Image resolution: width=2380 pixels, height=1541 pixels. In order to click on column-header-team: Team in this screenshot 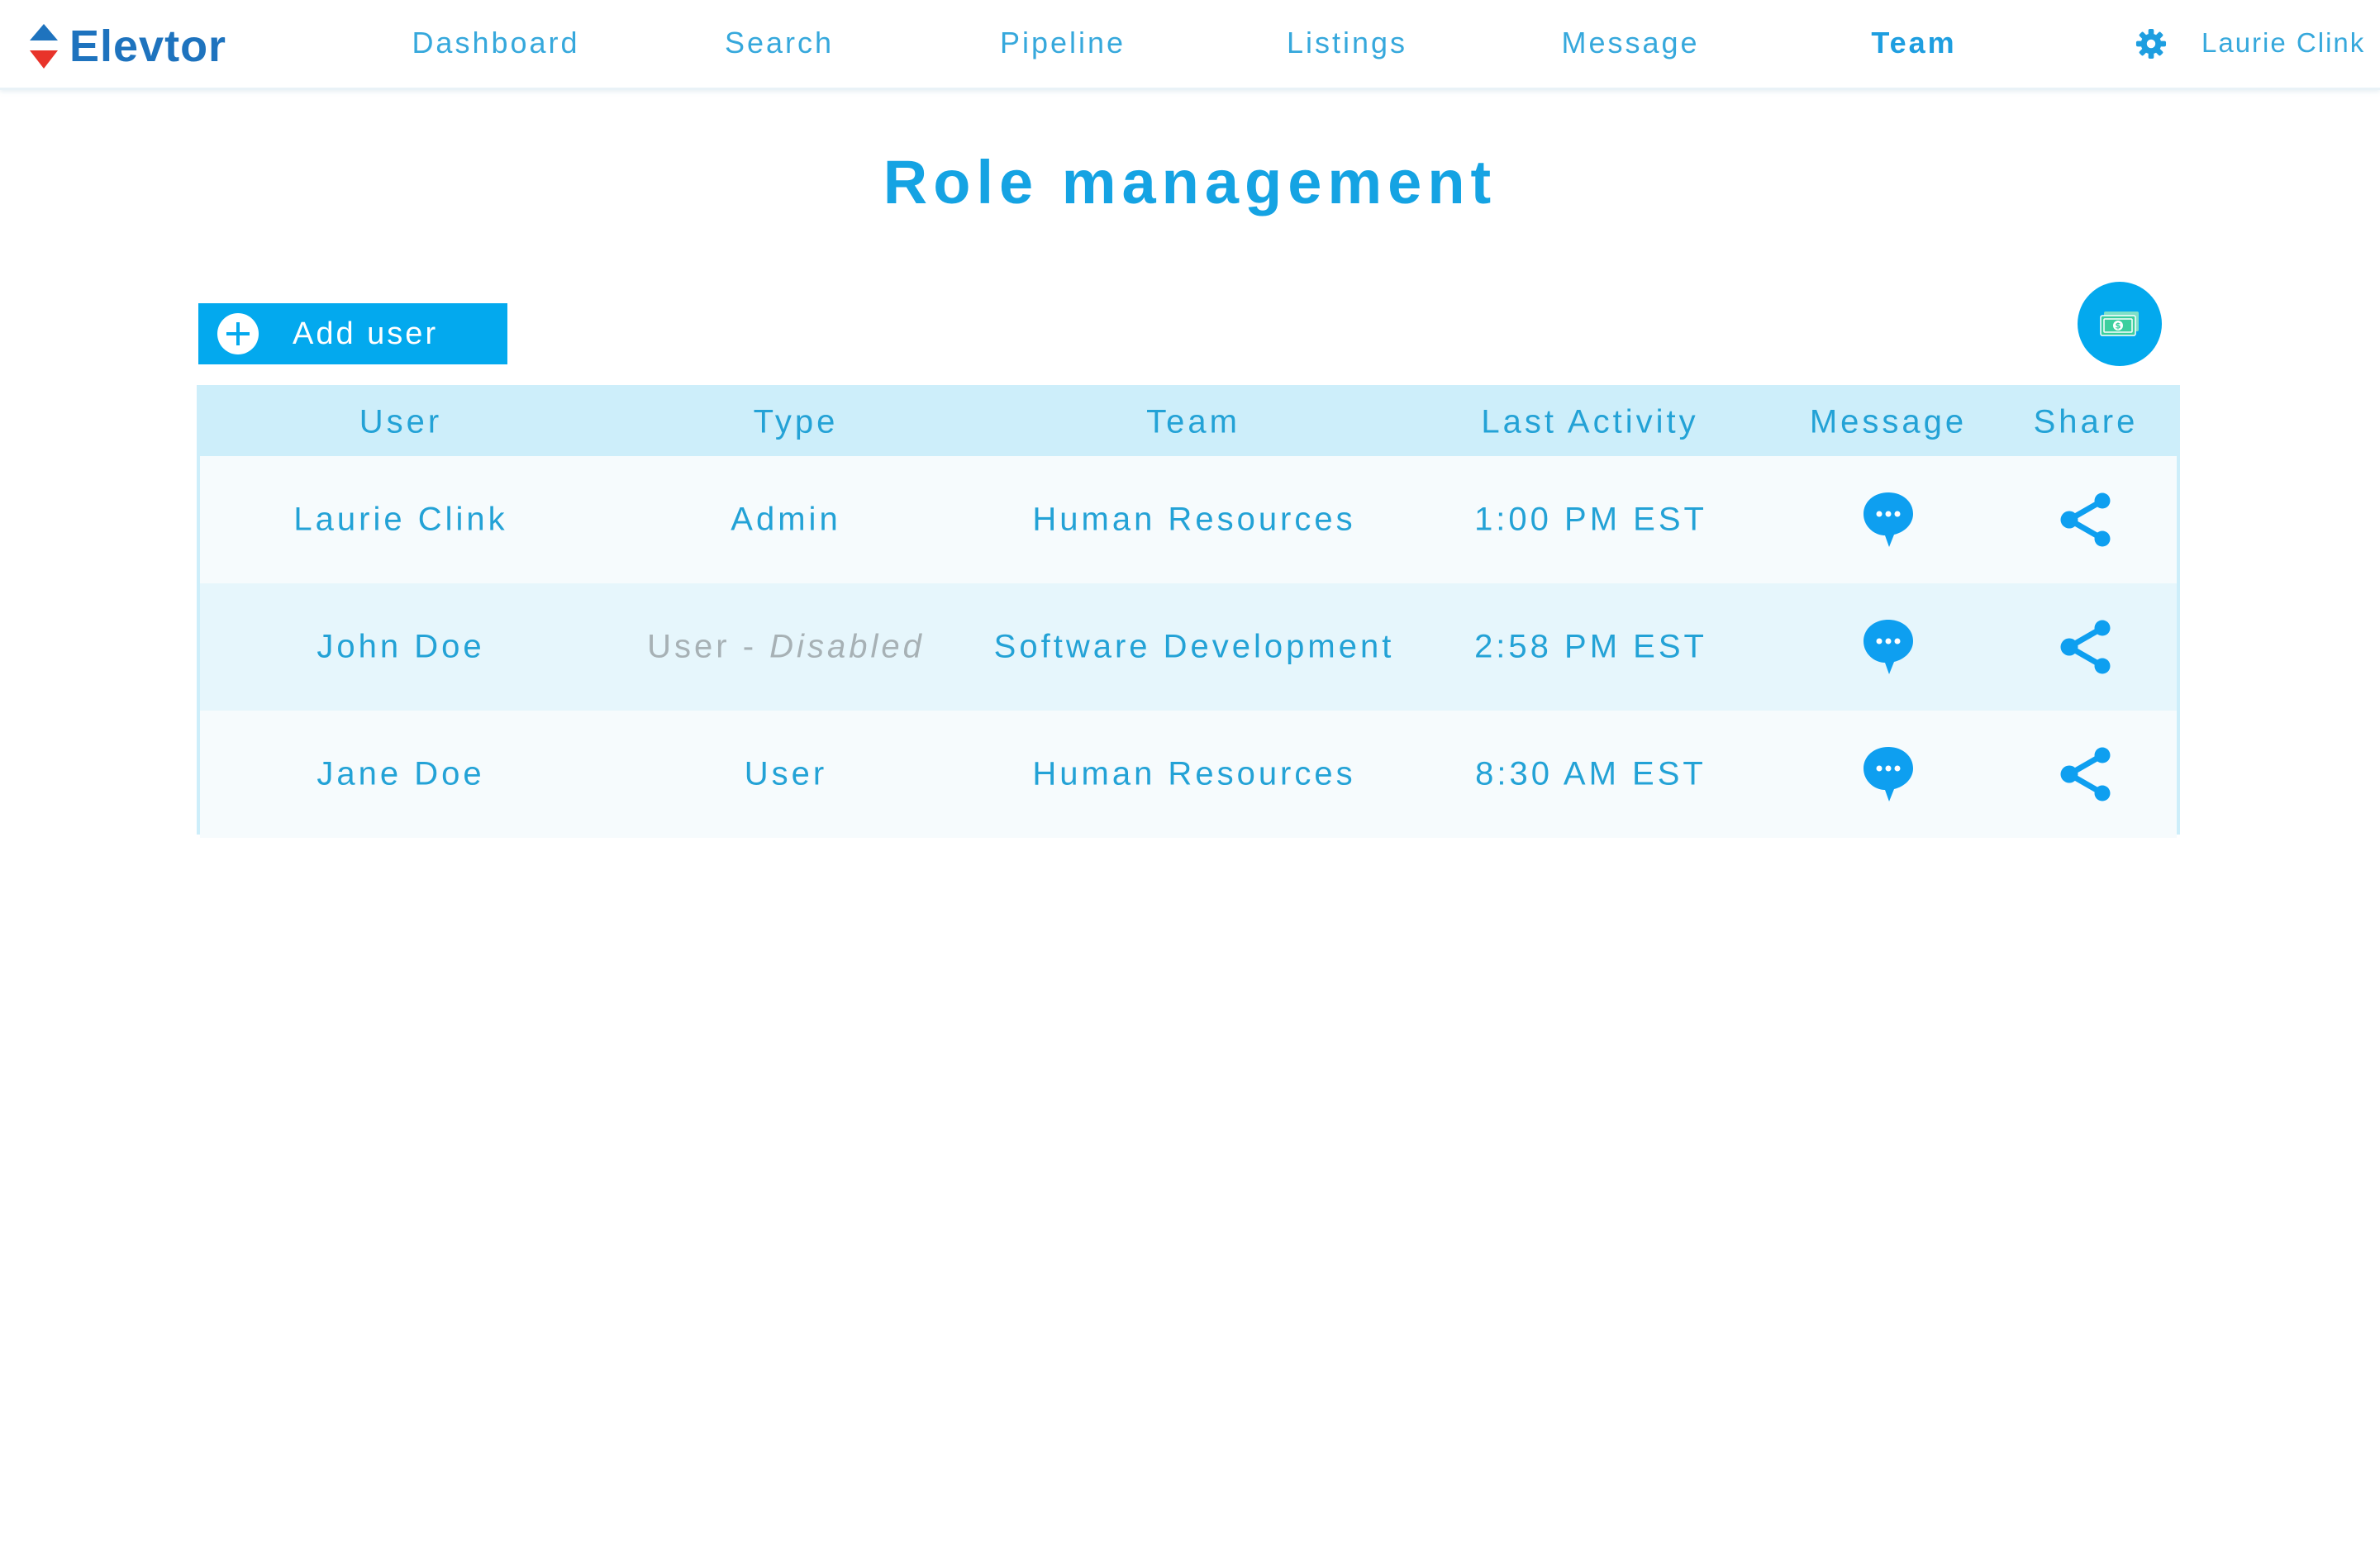, I will do `click(1193, 422)`.